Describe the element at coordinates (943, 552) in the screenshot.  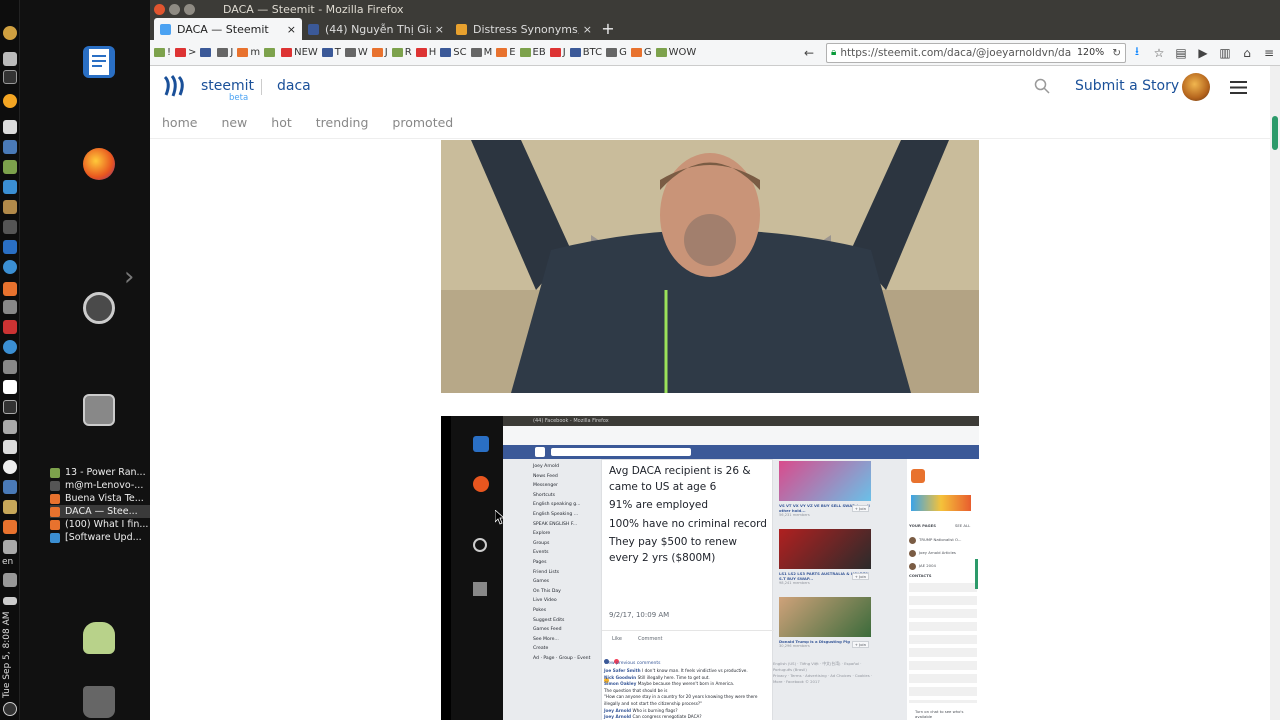
I see `page-item: Joey Arnold Articles` at that location.